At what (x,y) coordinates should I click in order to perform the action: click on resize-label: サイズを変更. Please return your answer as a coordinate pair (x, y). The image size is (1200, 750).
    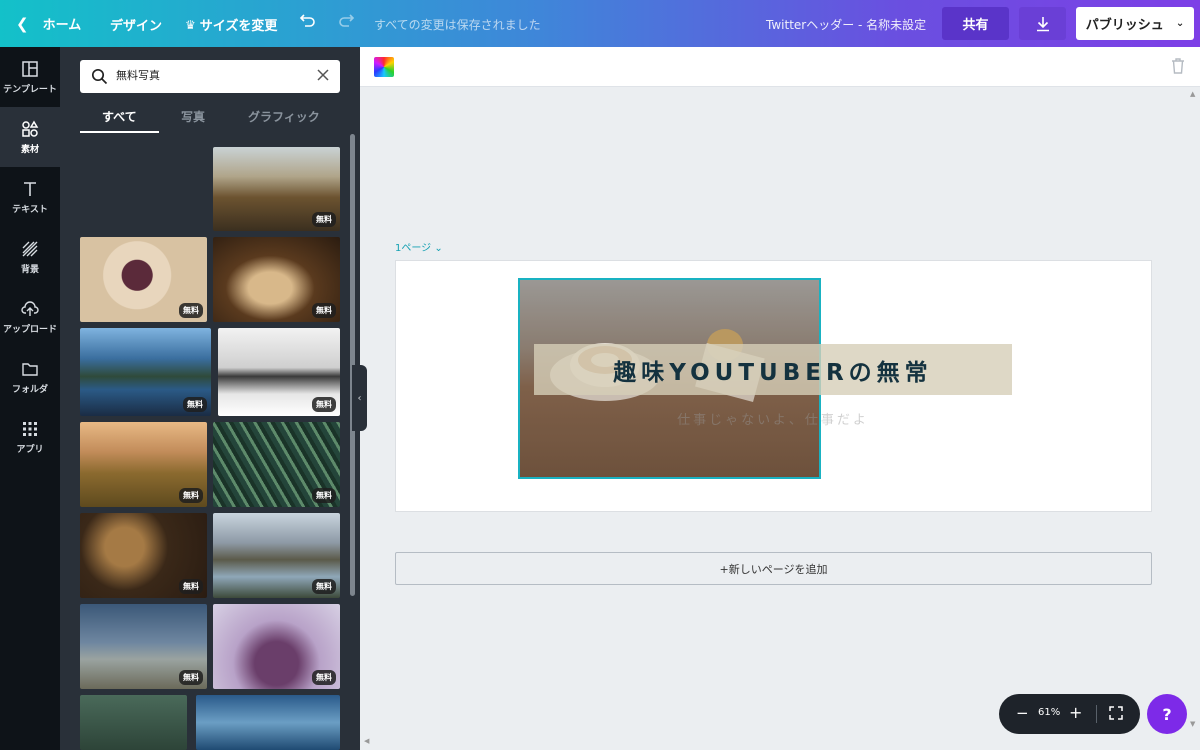
    Looking at the image, I should click on (238, 26).